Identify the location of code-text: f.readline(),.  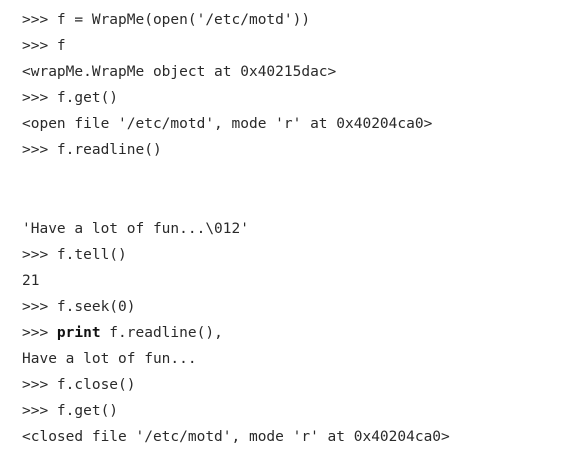
(161, 333).